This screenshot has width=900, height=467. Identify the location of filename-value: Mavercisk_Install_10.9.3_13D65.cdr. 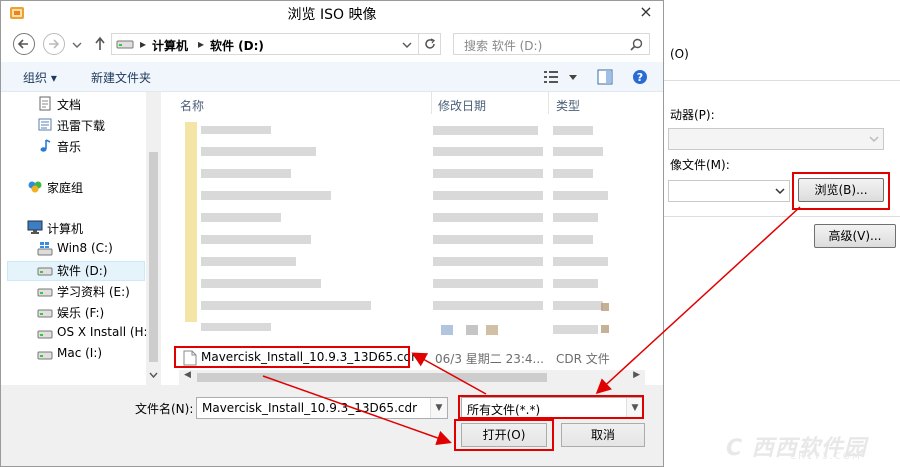
(310, 408).